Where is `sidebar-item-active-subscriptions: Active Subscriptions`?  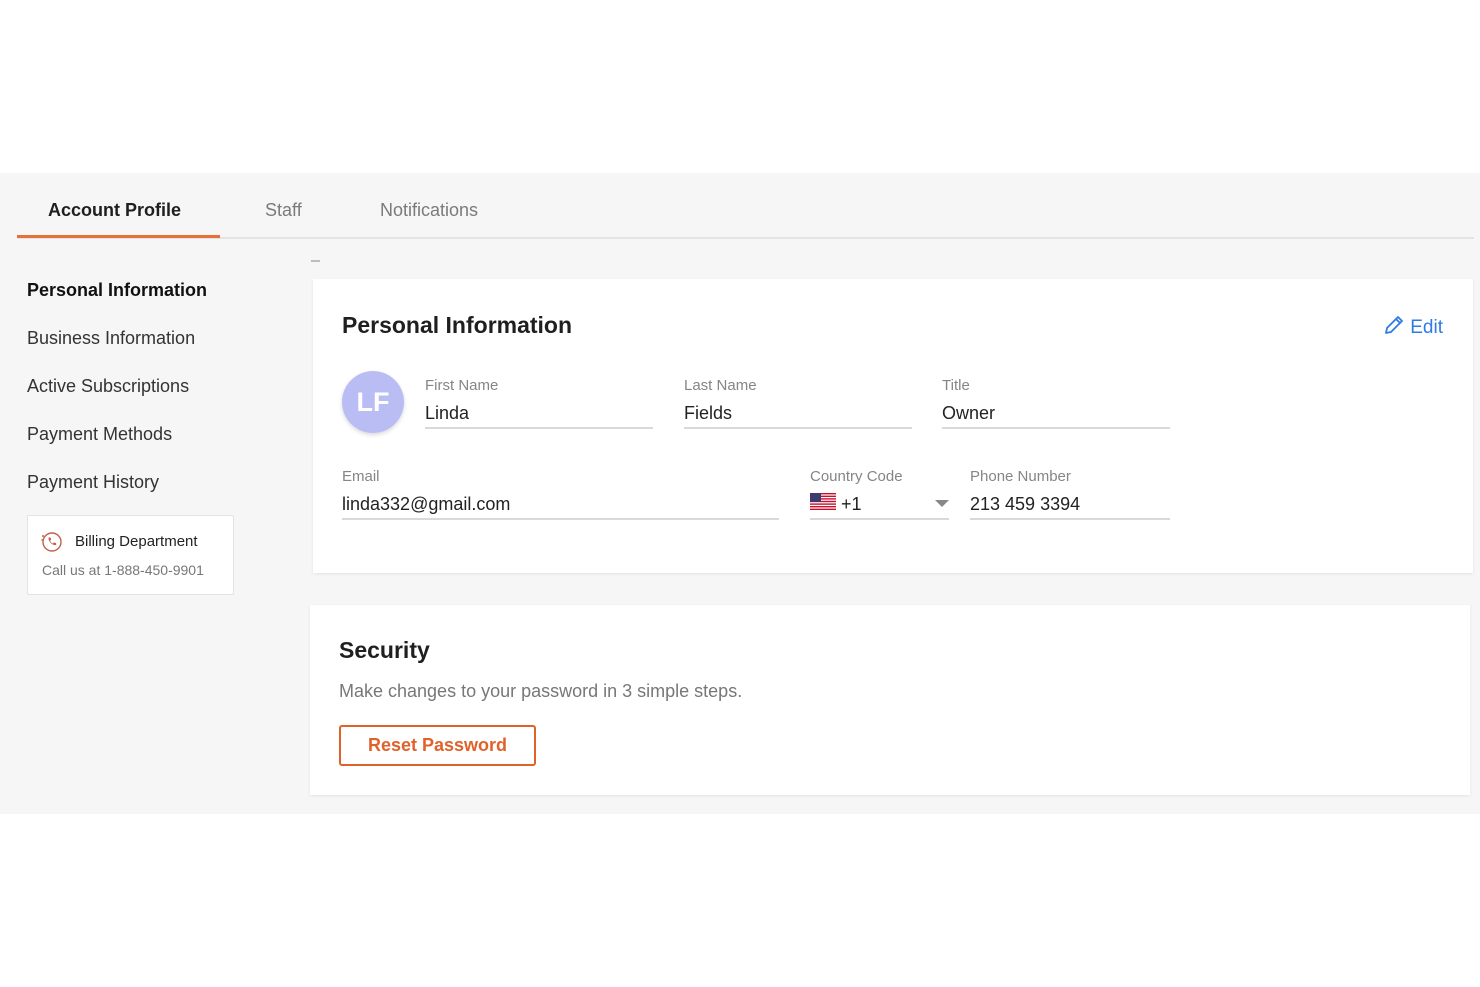 sidebar-item-active-subscriptions: Active Subscriptions is located at coordinates (108, 386).